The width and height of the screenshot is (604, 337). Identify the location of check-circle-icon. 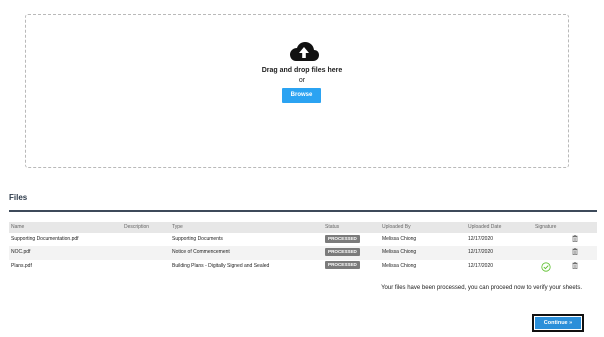
(546, 266).